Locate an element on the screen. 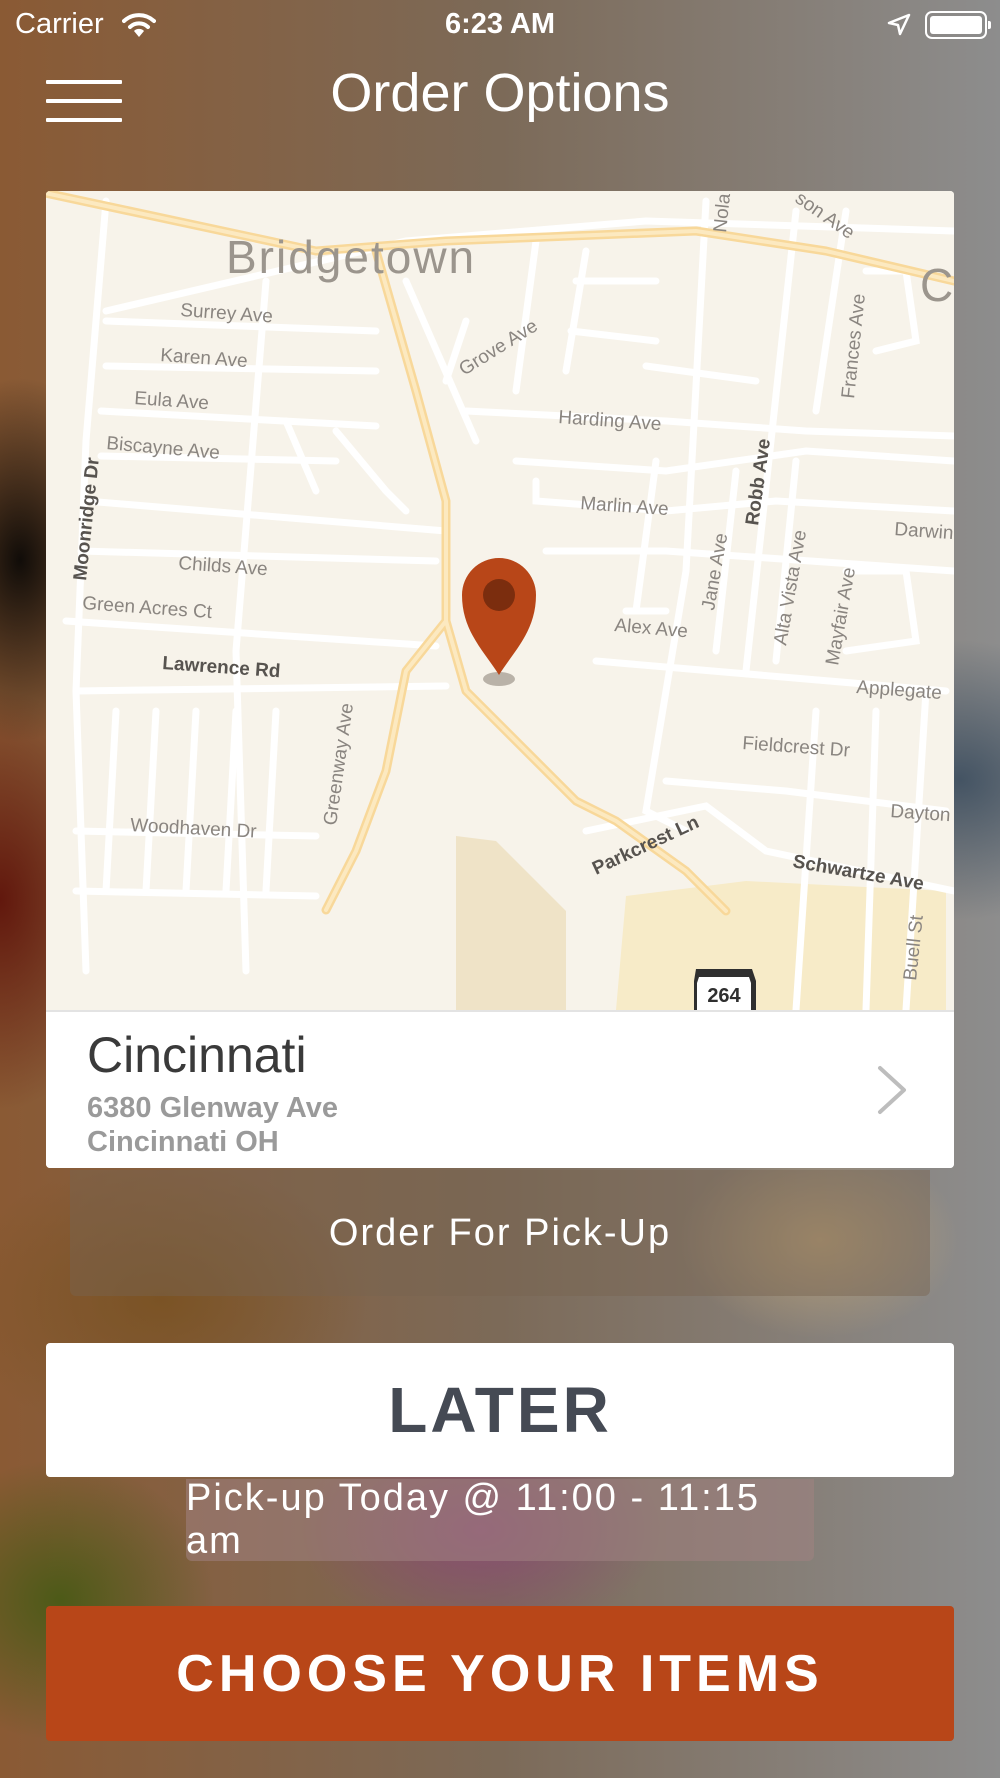 The width and height of the screenshot is (1000, 1778). svg-text: Dayton is located at coordinates (921, 813).